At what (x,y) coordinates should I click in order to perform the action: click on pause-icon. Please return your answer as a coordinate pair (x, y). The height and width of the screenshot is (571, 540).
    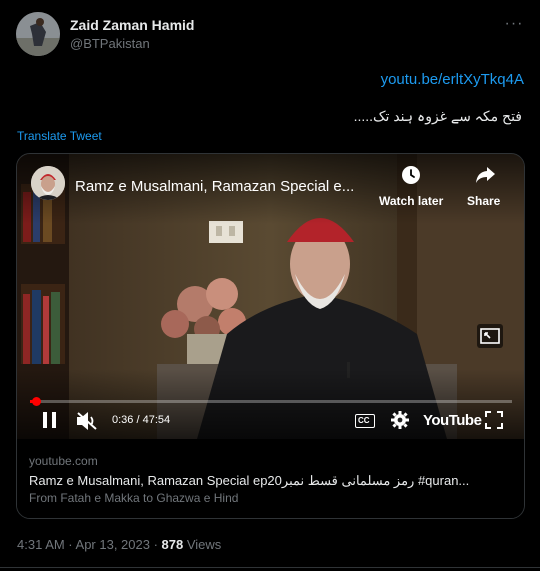
    Looking at the image, I should click on (50, 420).